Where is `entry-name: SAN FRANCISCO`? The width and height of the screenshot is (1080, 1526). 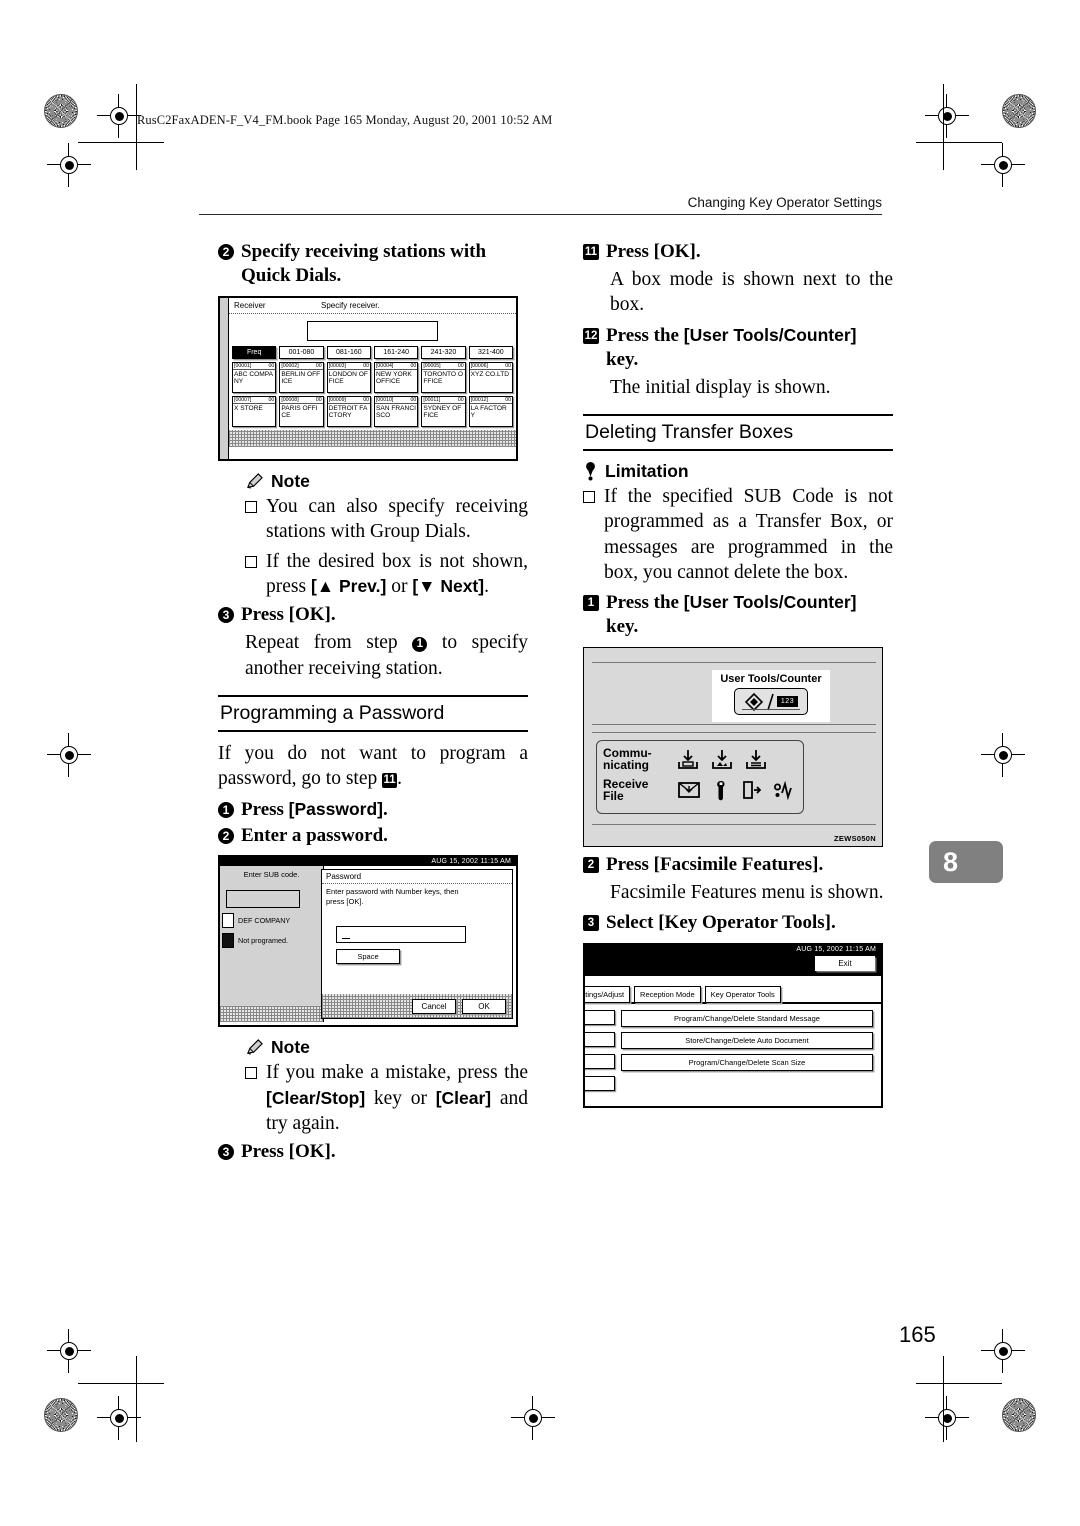 entry-name: SAN FRANCISCO is located at coordinates (395, 411).